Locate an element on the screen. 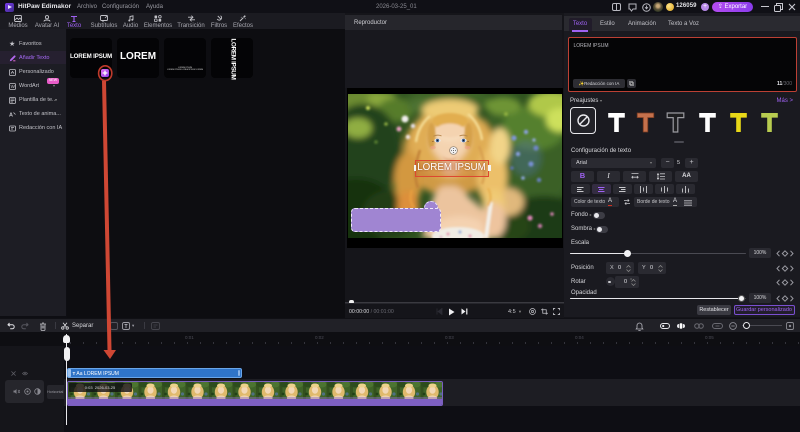 Image resolution: width=800 pixels, height=432 pixels. svg-text: W is located at coordinates (13, 86).